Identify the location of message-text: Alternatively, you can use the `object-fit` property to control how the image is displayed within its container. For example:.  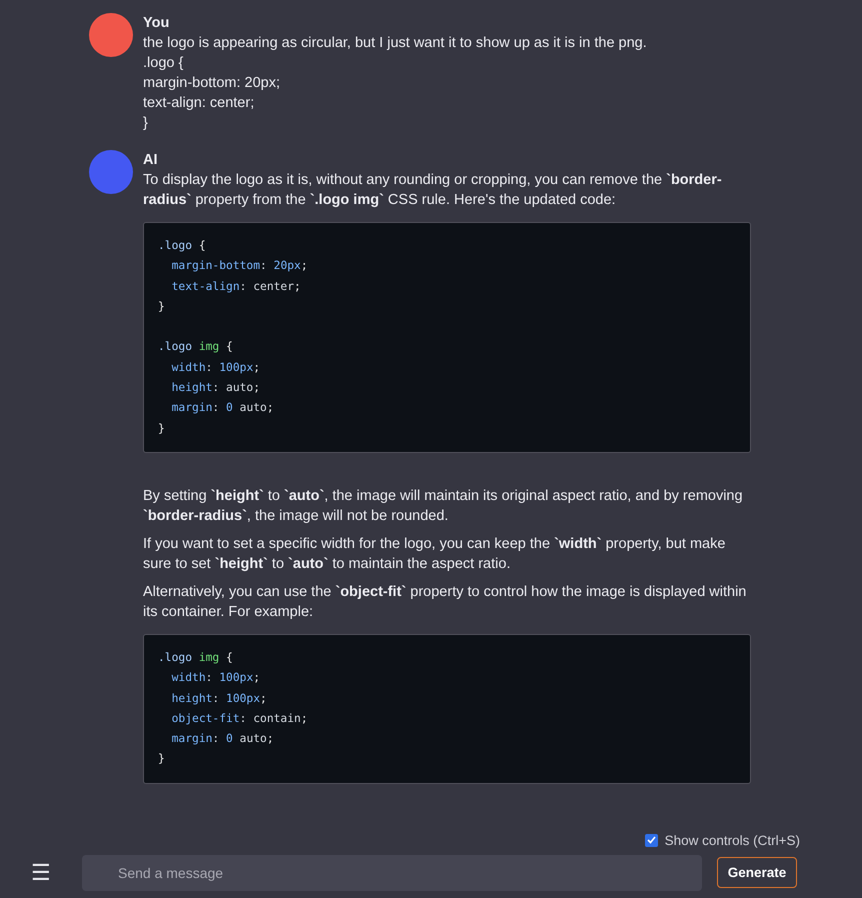
(445, 602).